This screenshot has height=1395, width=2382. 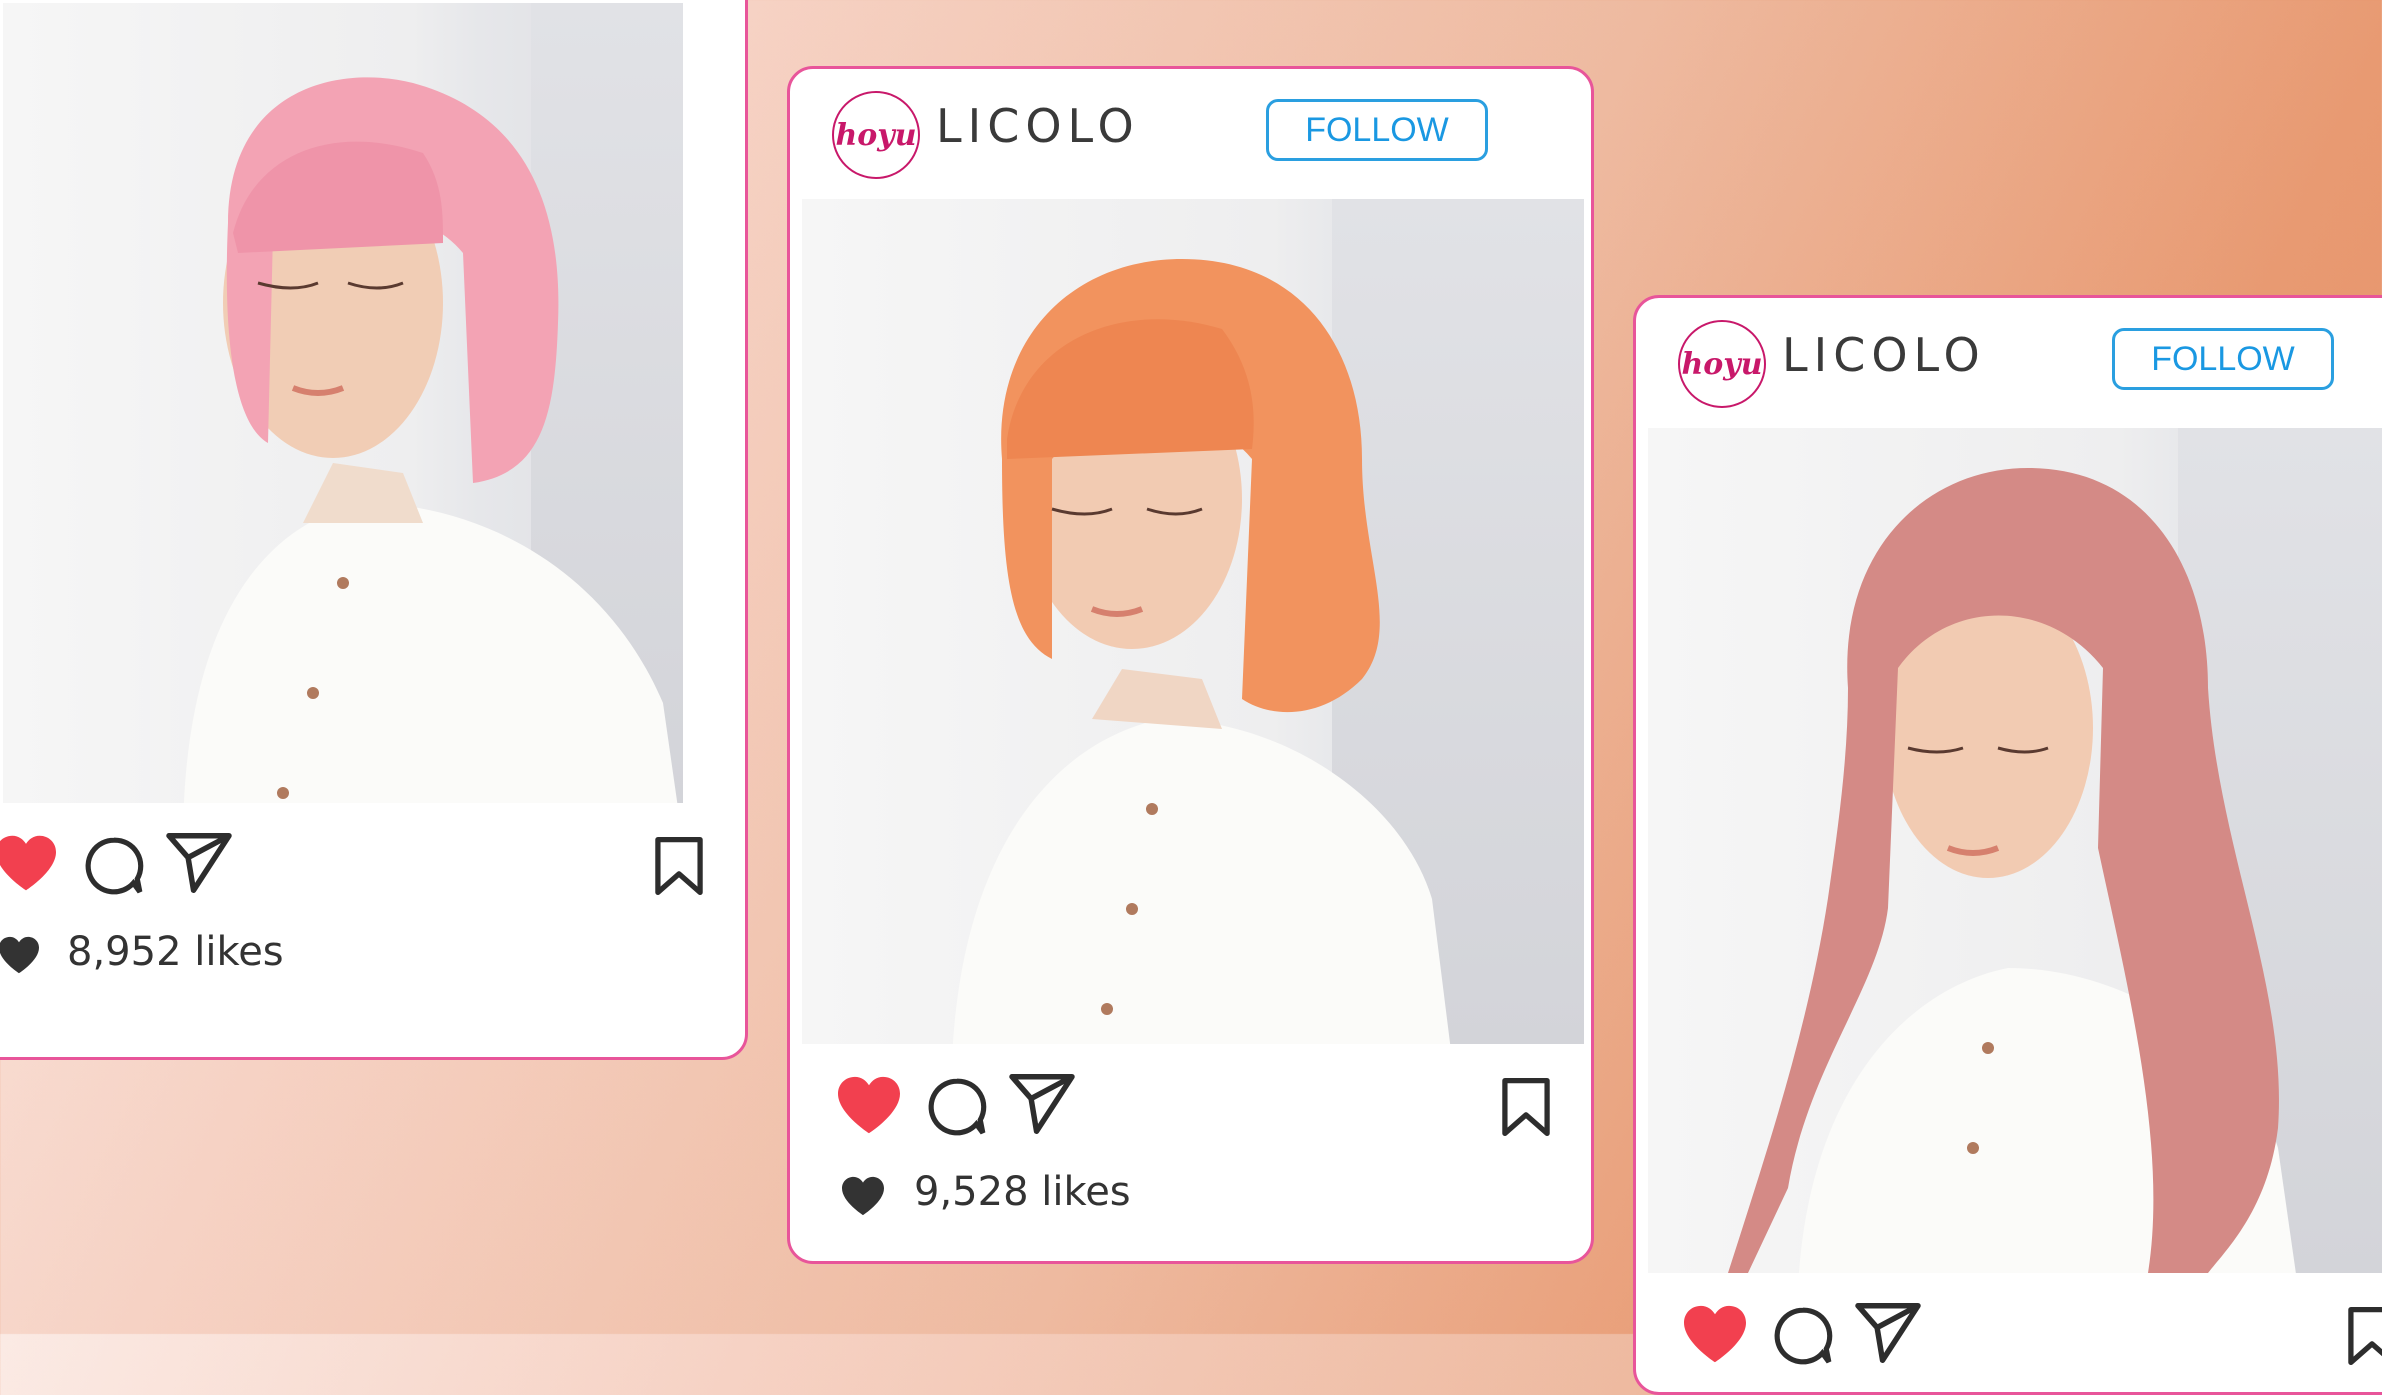 What do you see at coordinates (1022, 1192) in the screenshot?
I see `likes-count: 9,528 likes` at bounding box center [1022, 1192].